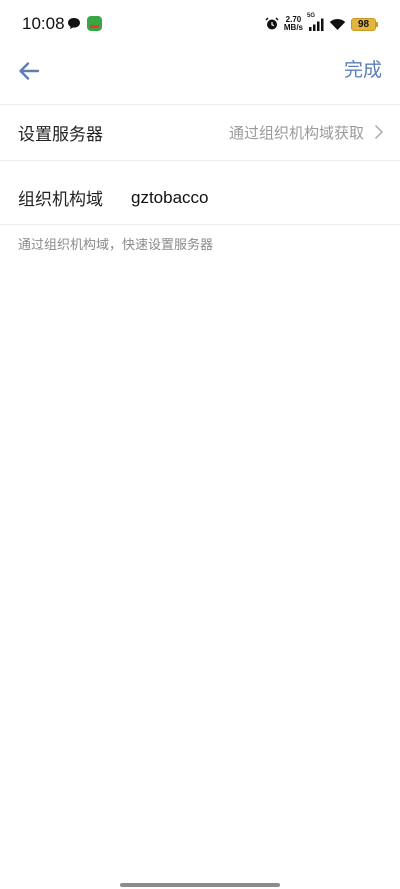  I want to click on set-server-row: 设置服务器 通过组织机构域获取, so click(200, 132).